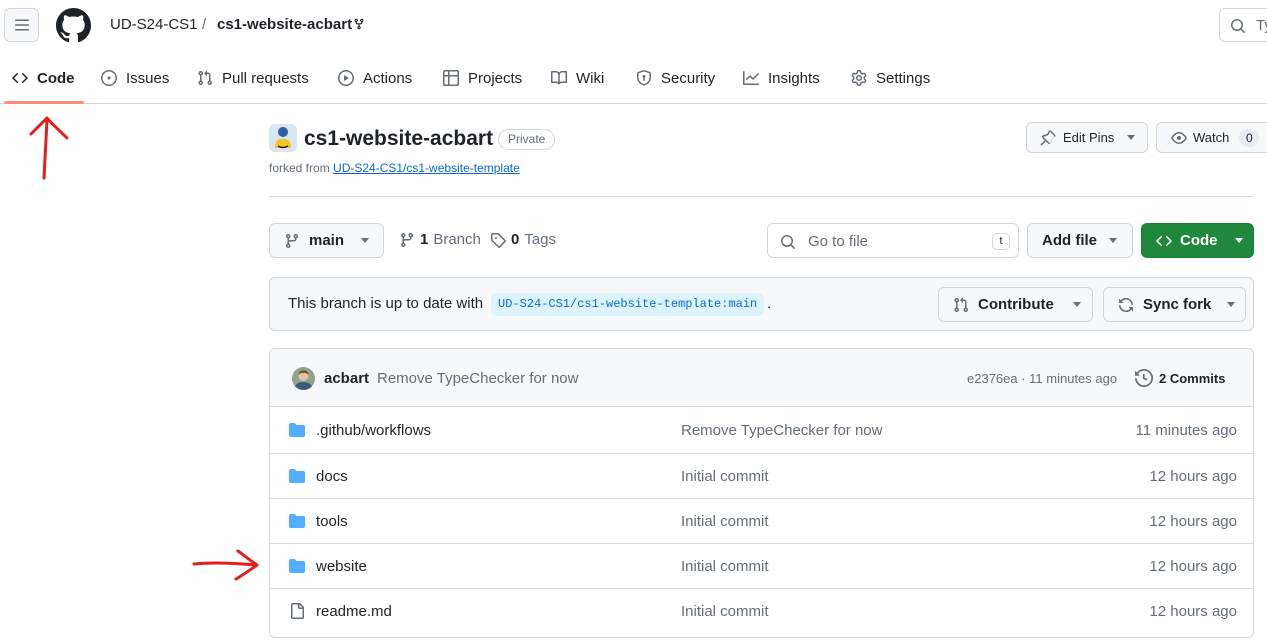 The width and height of the screenshot is (1267, 643). I want to click on tab-pull-requests-label: Pull requests, so click(265, 78).